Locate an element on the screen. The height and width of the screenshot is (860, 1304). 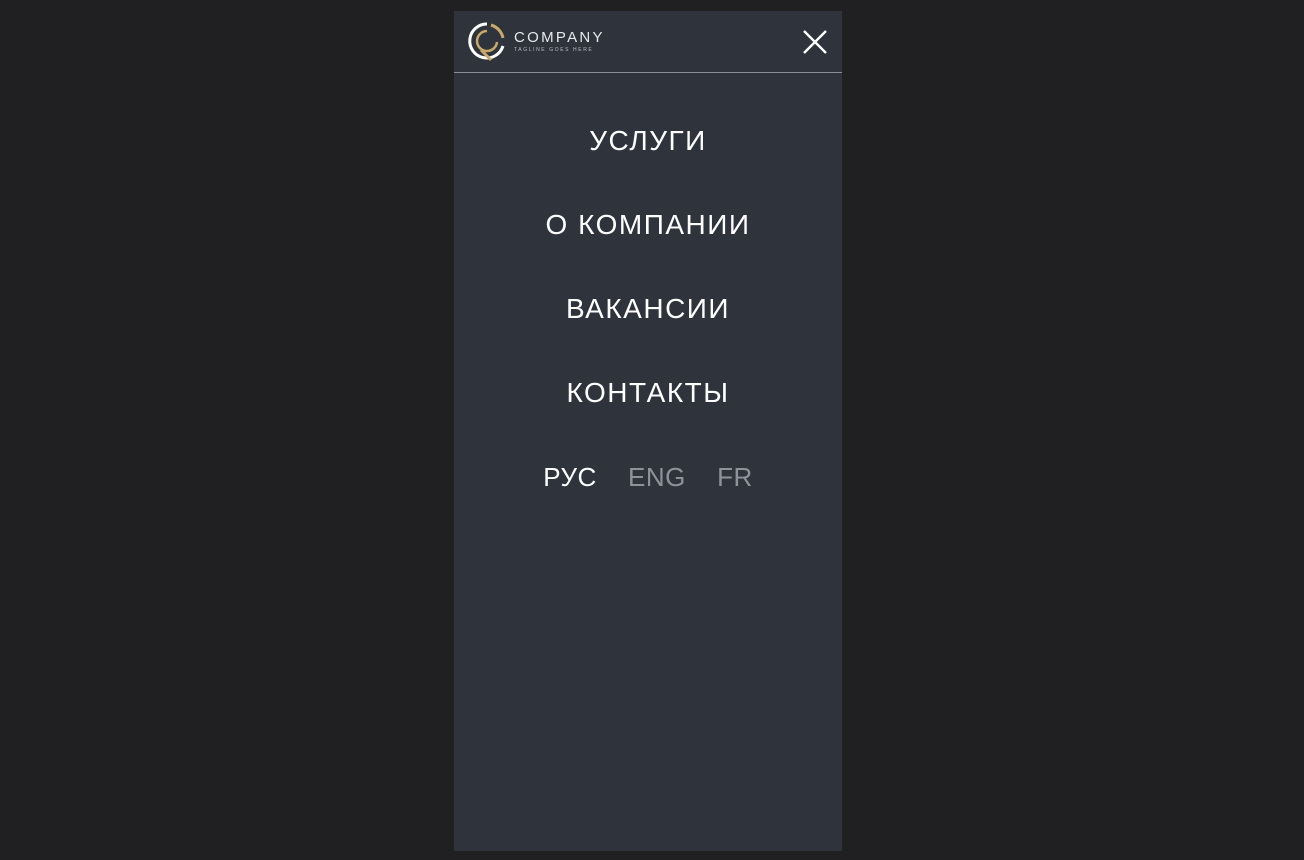
nav-item-vacancies: ВАКАНСИИ is located at coordinates (648, 329).